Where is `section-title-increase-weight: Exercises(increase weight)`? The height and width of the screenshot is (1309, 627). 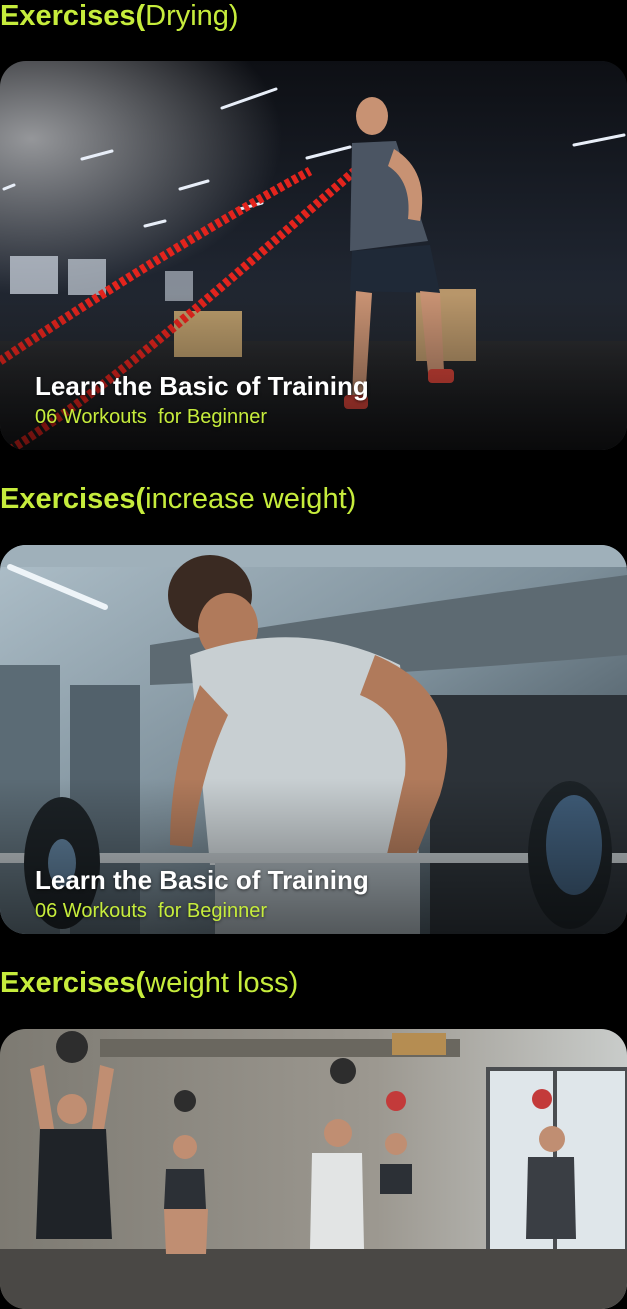 section-title-increase-weight: Exercises(increase weight) is located at coordinates (178, 499).